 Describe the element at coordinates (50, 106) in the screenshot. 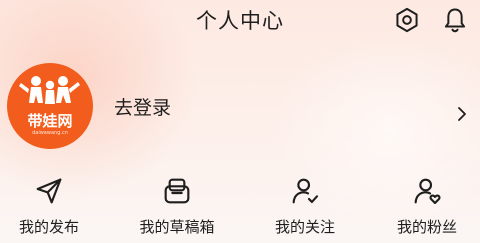

I see `avatar: 带娃网 daiwawang.cn` at that location.